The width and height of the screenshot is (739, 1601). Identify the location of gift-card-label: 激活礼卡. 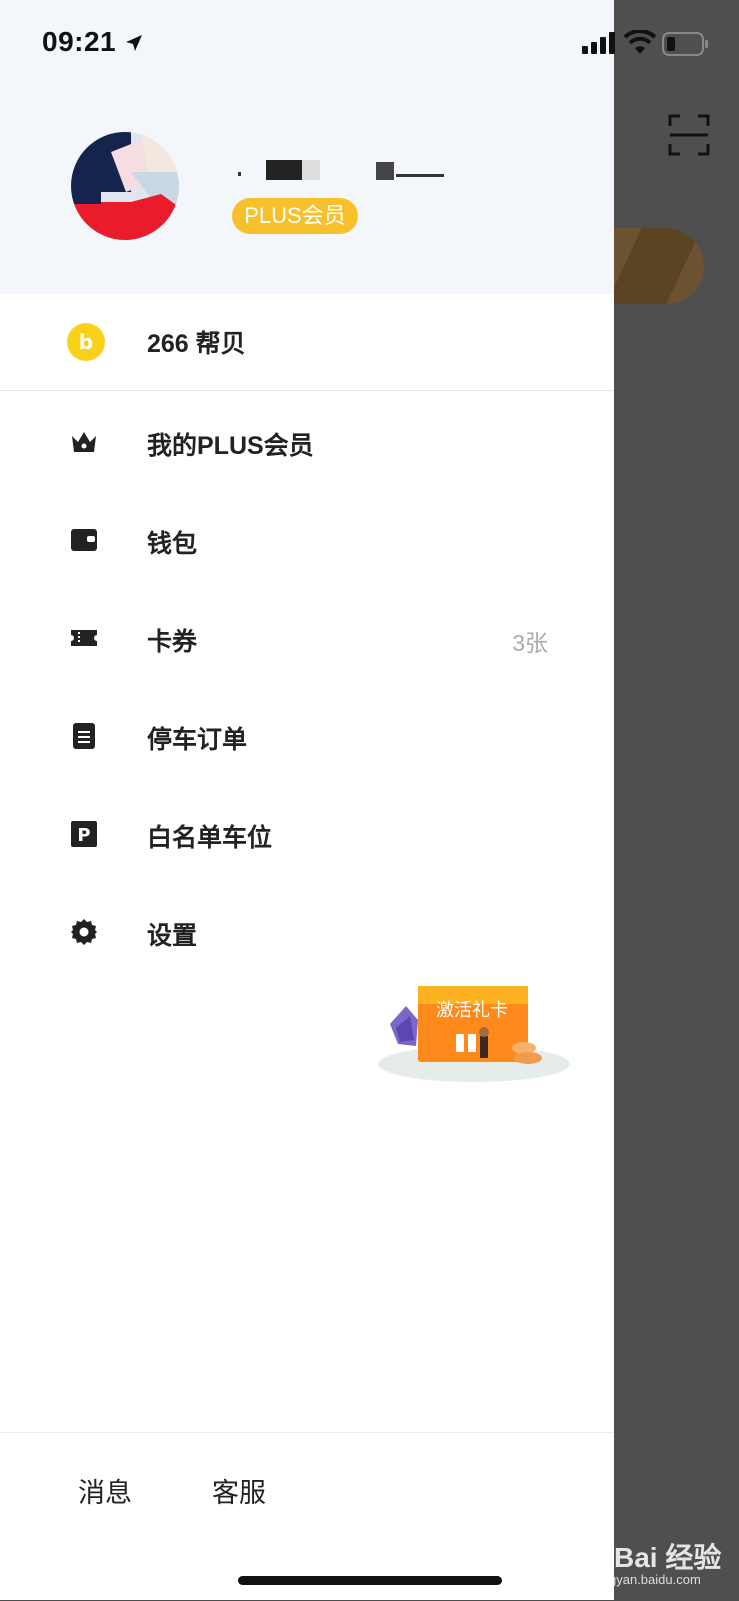
(472, 1010).